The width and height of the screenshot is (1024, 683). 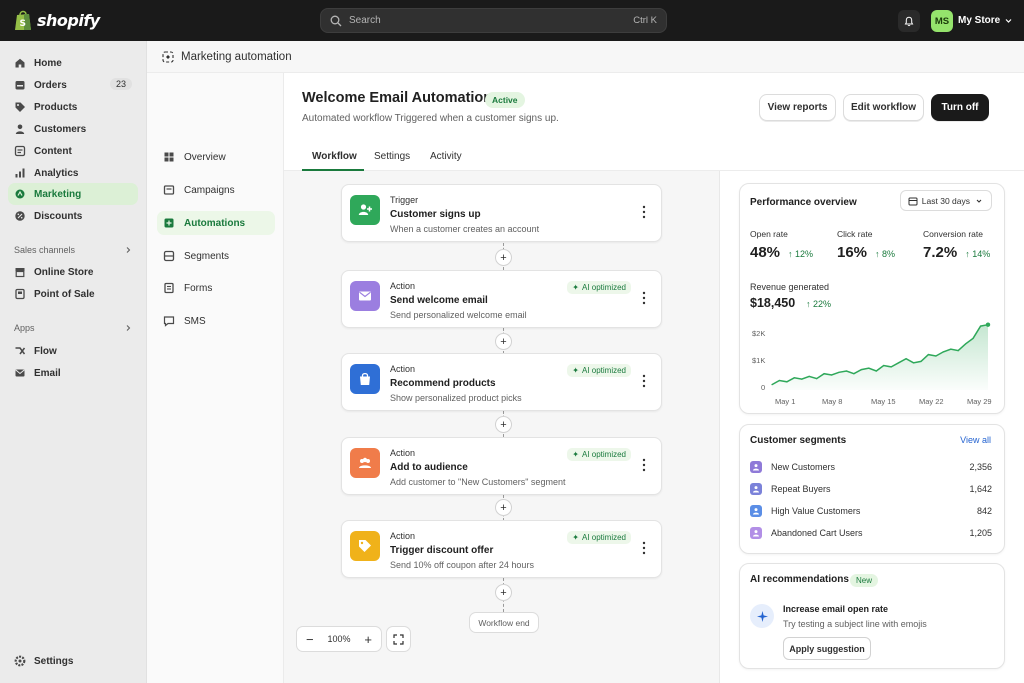 I want to click on top-bar: S shopify Search Ctrl K MS My Store, so click(x=512, y=20).